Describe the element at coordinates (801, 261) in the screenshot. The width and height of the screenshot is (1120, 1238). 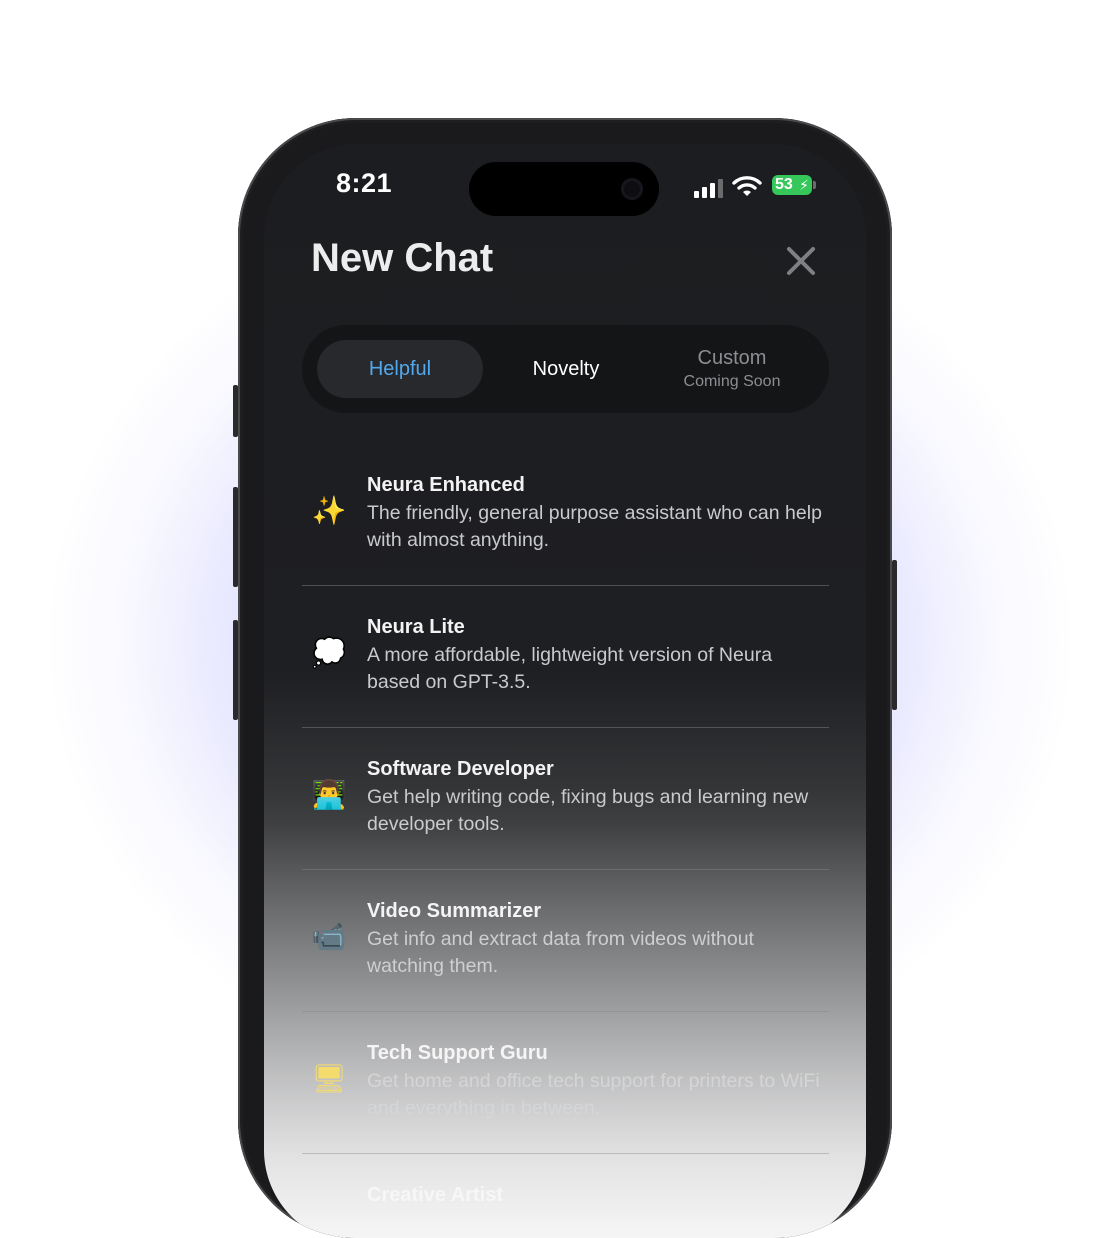
I see `close-icon` at that location.